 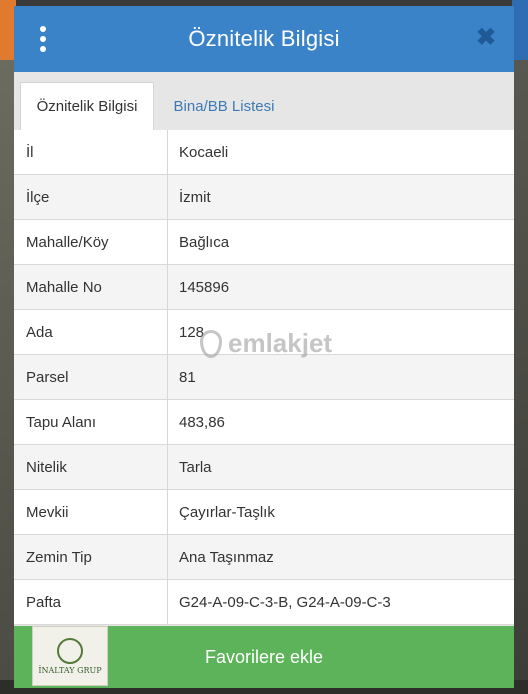 I want to click on table-row: Mahalle/Köy Bağlıca, so click(x=264, y=242).